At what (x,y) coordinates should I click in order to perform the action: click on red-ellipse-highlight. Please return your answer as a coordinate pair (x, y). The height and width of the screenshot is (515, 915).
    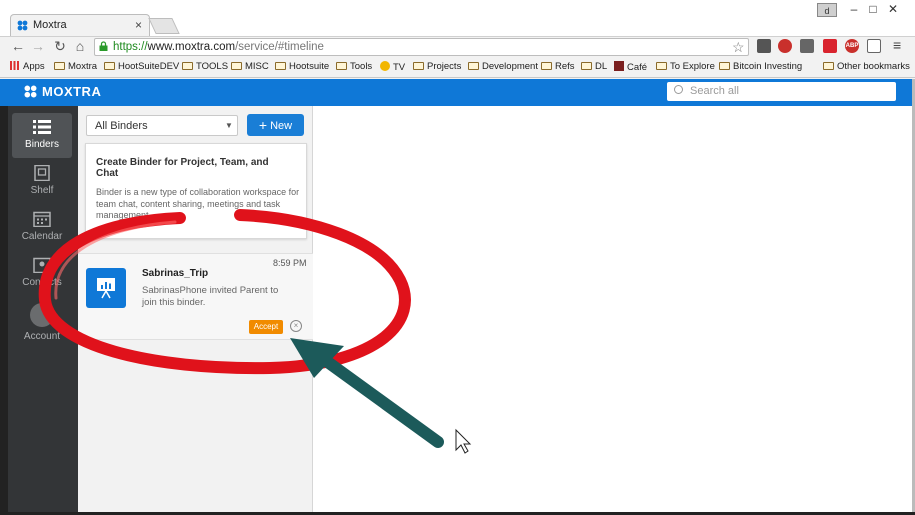
    Looking at the image, I should click on (115, 260).